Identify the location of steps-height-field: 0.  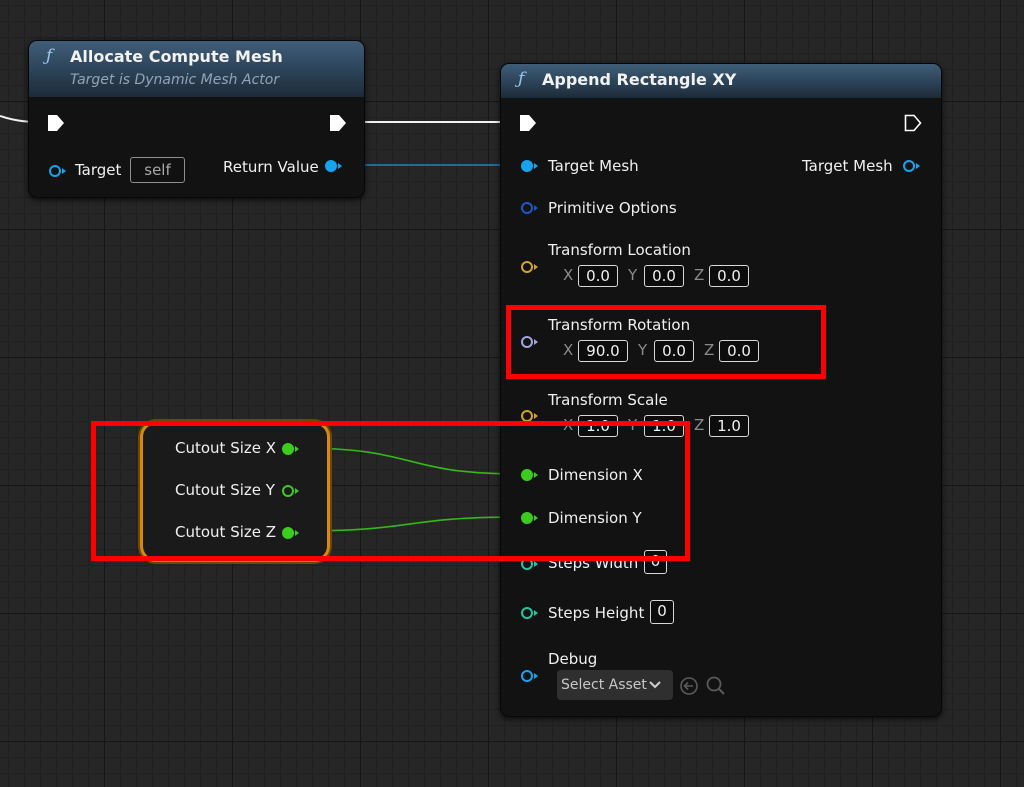
(662, 612).